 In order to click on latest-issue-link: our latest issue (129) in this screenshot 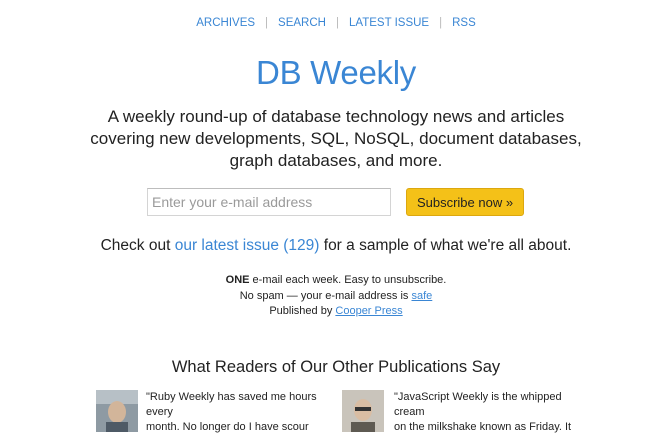, I will do `click(247, 245)`.